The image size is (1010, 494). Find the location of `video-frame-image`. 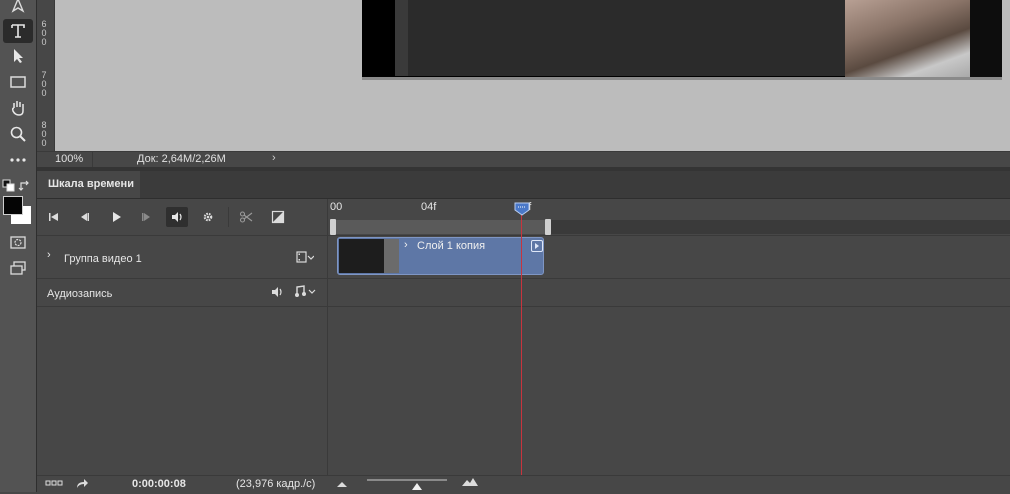

video-frame-image is located at coordinates (907, 38).